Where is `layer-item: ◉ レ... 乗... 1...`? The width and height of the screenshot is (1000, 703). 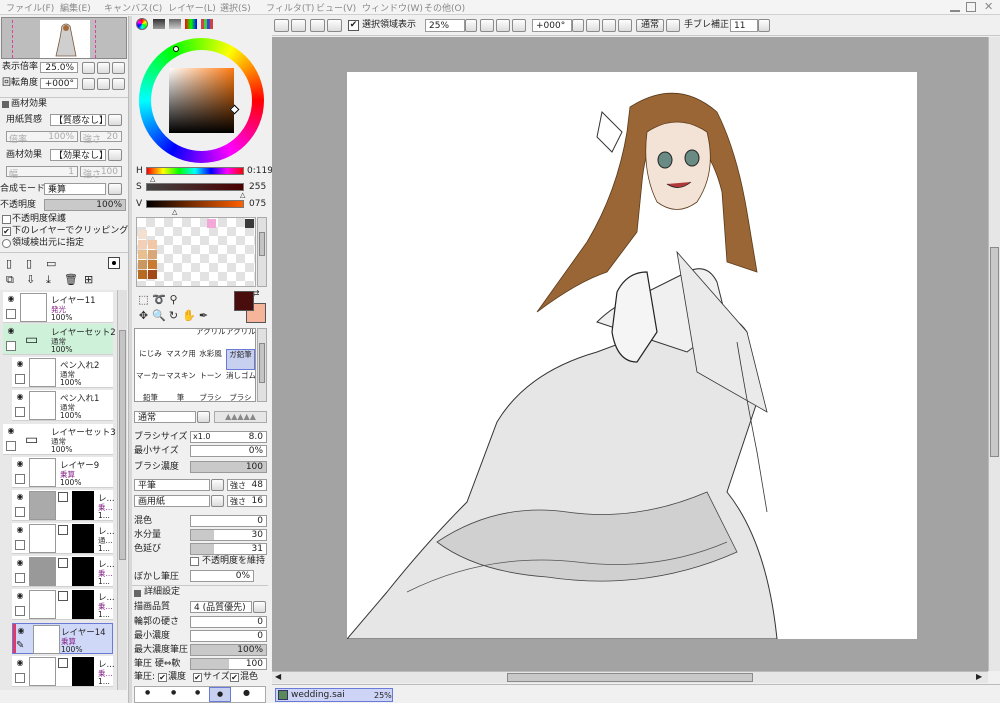 layer-item: ◉ レ... 乗... 1... is located at coordinates (63, 571).